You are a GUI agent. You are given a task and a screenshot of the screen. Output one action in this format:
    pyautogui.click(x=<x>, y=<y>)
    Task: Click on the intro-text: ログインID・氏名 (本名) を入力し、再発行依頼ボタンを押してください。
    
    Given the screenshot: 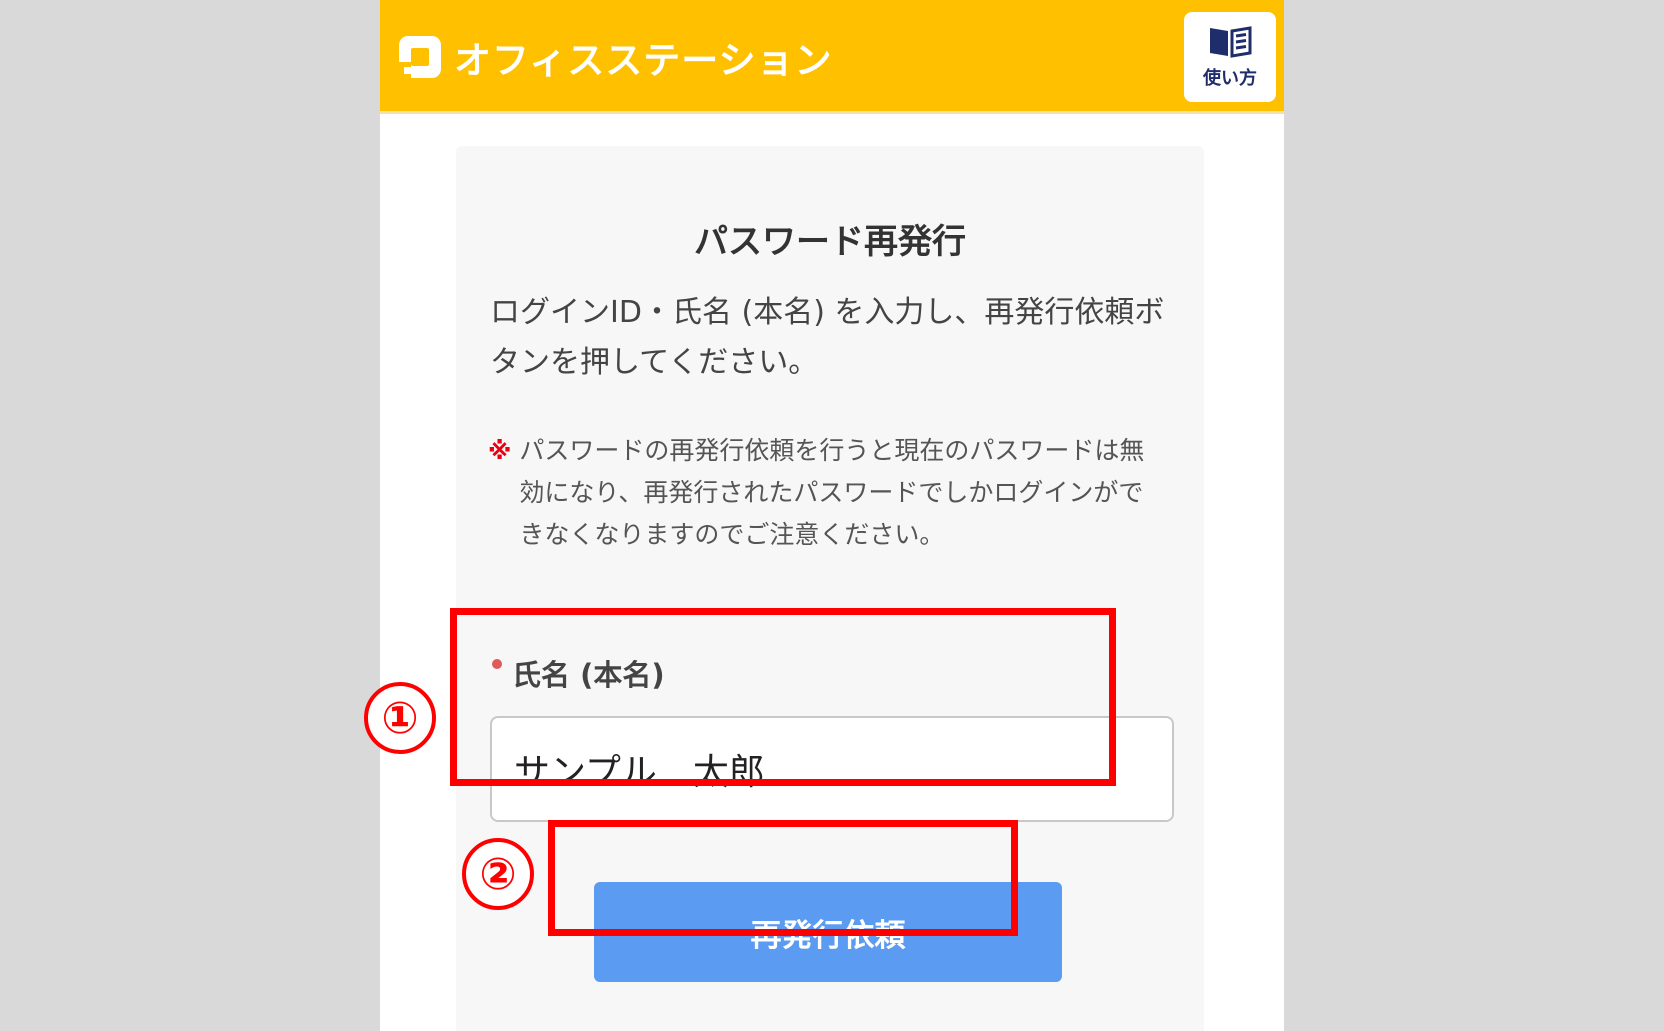 What is the action you would take?
    pyautogui.click(x=827, y=337)
    